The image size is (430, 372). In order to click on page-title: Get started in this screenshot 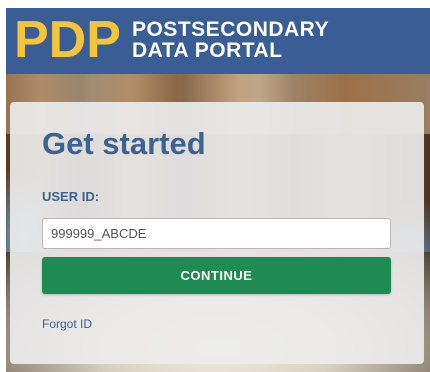, I will do `click(124, 143)`.